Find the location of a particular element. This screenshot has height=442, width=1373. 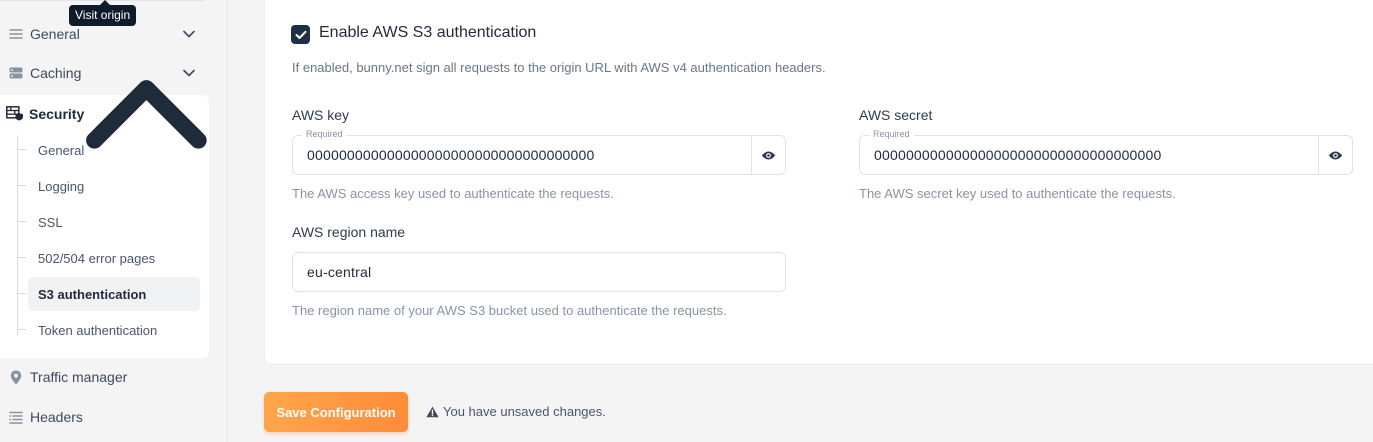

sidebar-item-label: Caching is located at coordinates (56, 73).